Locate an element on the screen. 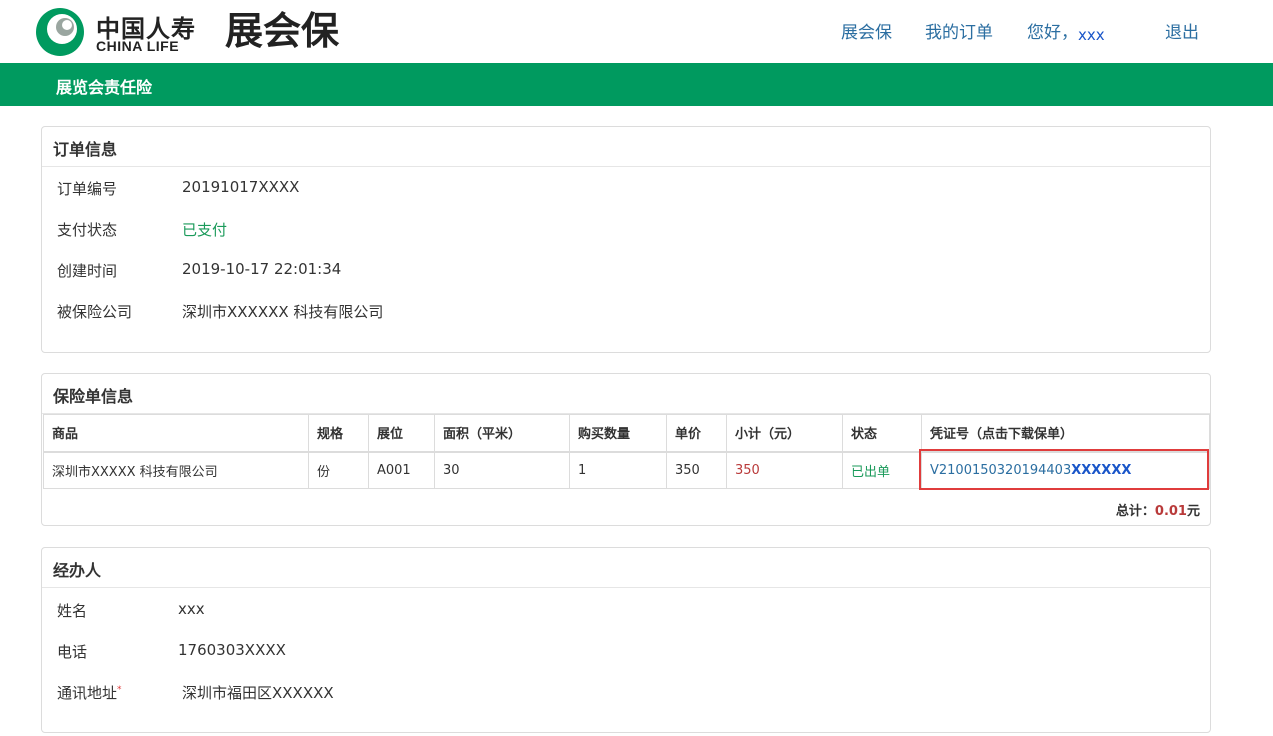 The image size is (1273, 736). insured-company-label: 被保险公司 is located at coordinates (95, 312).